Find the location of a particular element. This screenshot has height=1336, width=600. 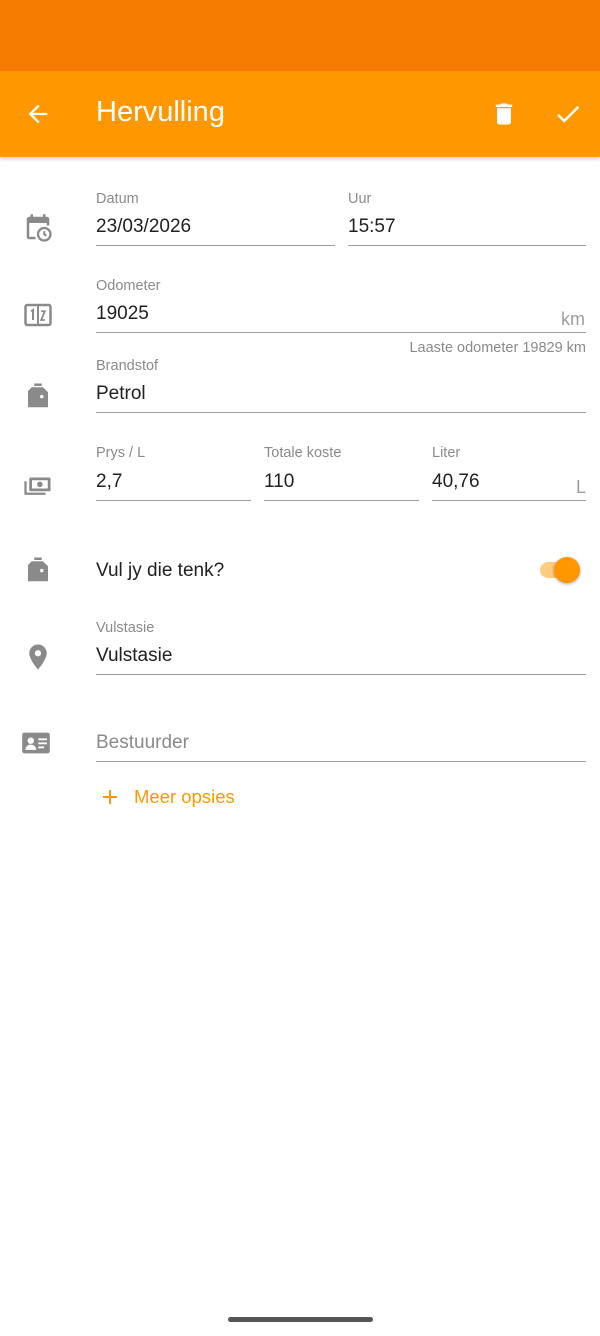

more-options-label: Meer opsies is located at coordinates (184, 796).